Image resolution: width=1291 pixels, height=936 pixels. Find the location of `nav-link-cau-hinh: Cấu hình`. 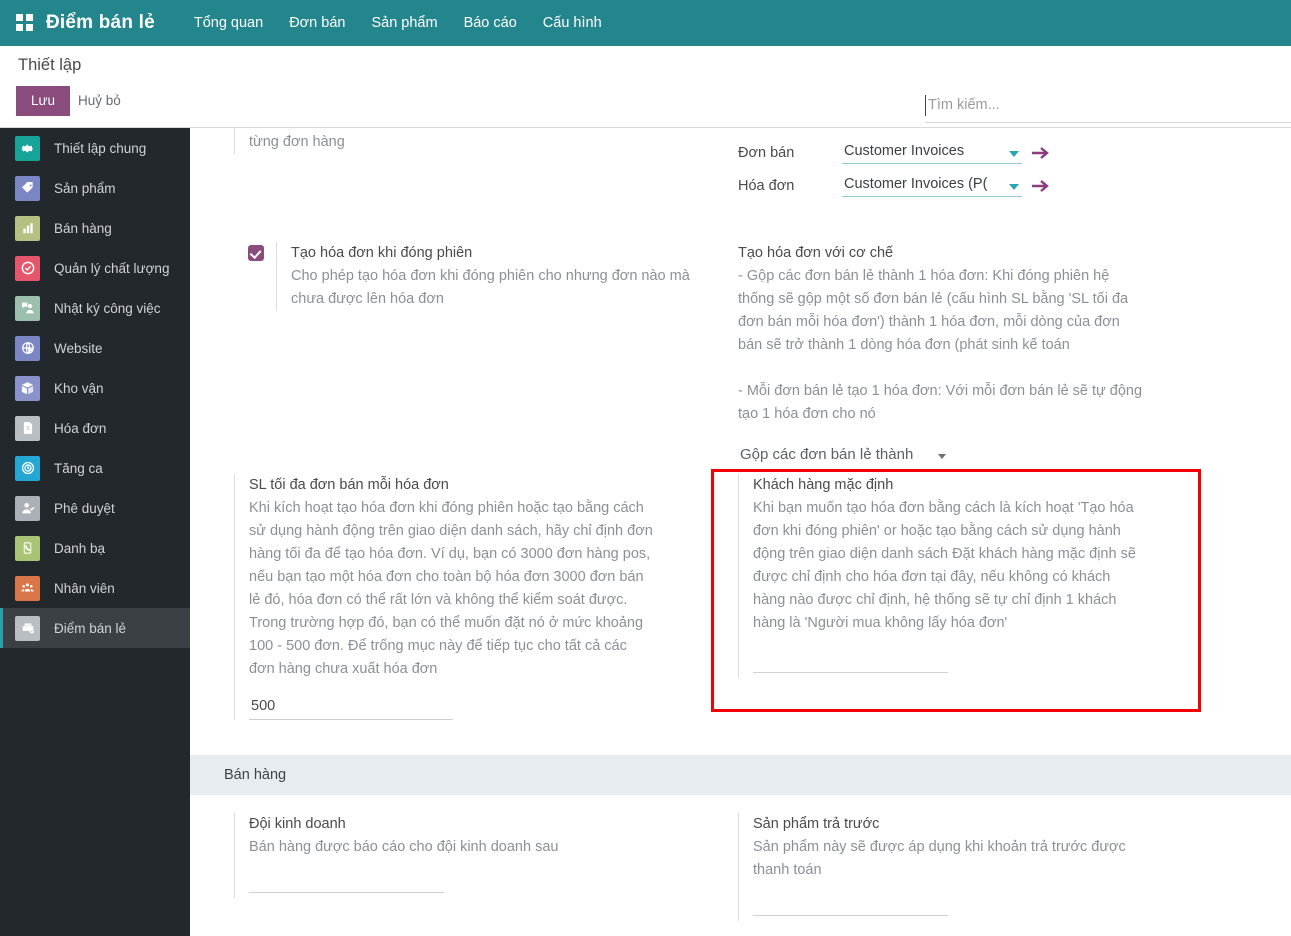

nav-link-cau-hinh: Cấu hình is located at coordinates (572, 23).